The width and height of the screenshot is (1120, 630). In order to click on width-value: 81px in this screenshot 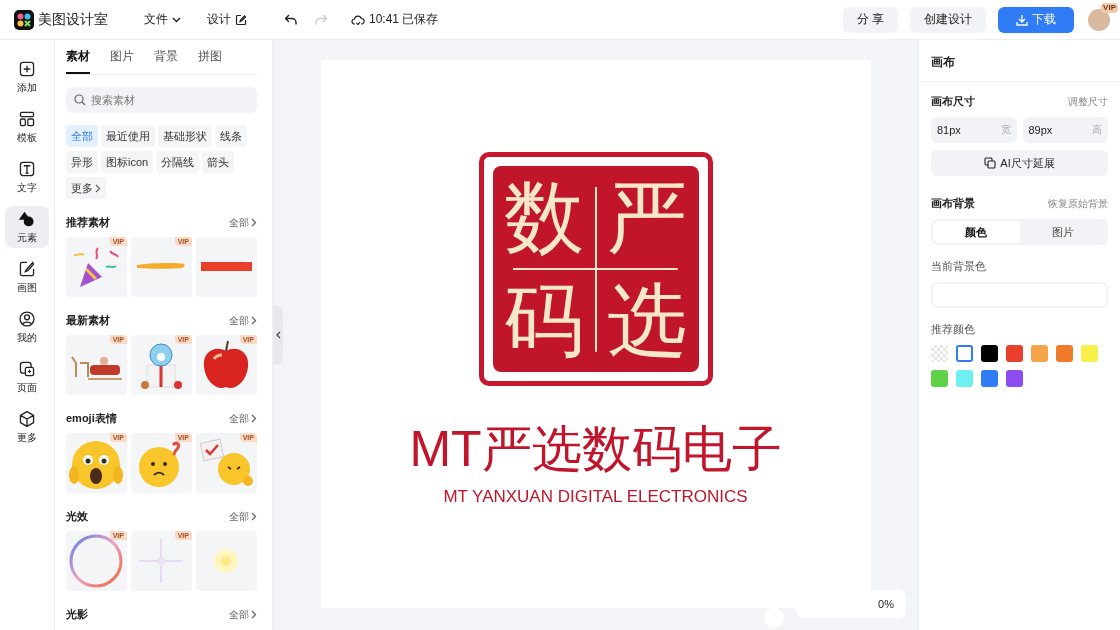, I will do `click(949, 130)`.